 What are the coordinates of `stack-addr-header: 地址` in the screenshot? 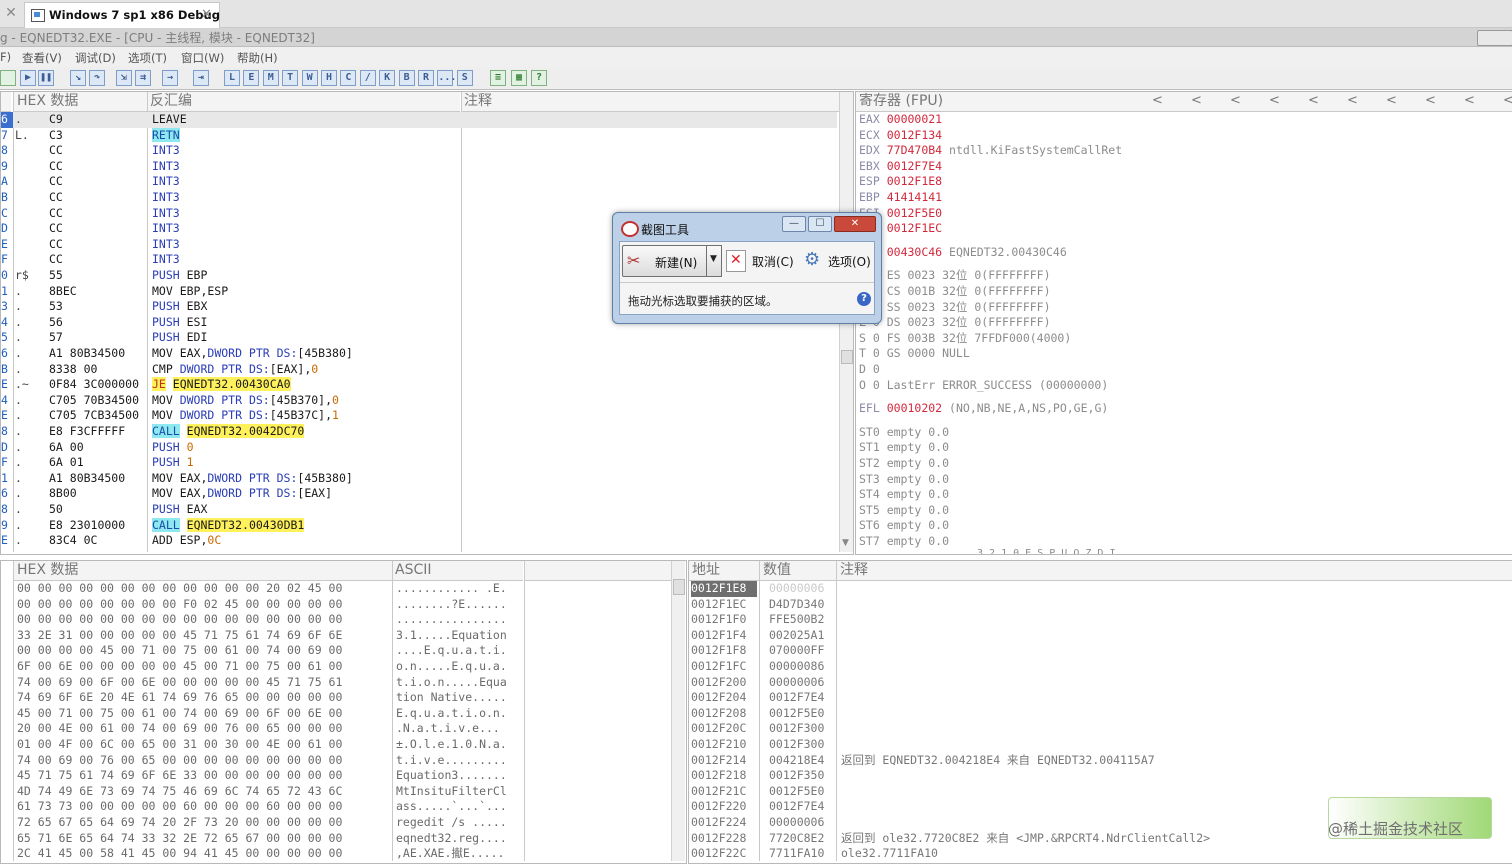 It's located at (724, 571).